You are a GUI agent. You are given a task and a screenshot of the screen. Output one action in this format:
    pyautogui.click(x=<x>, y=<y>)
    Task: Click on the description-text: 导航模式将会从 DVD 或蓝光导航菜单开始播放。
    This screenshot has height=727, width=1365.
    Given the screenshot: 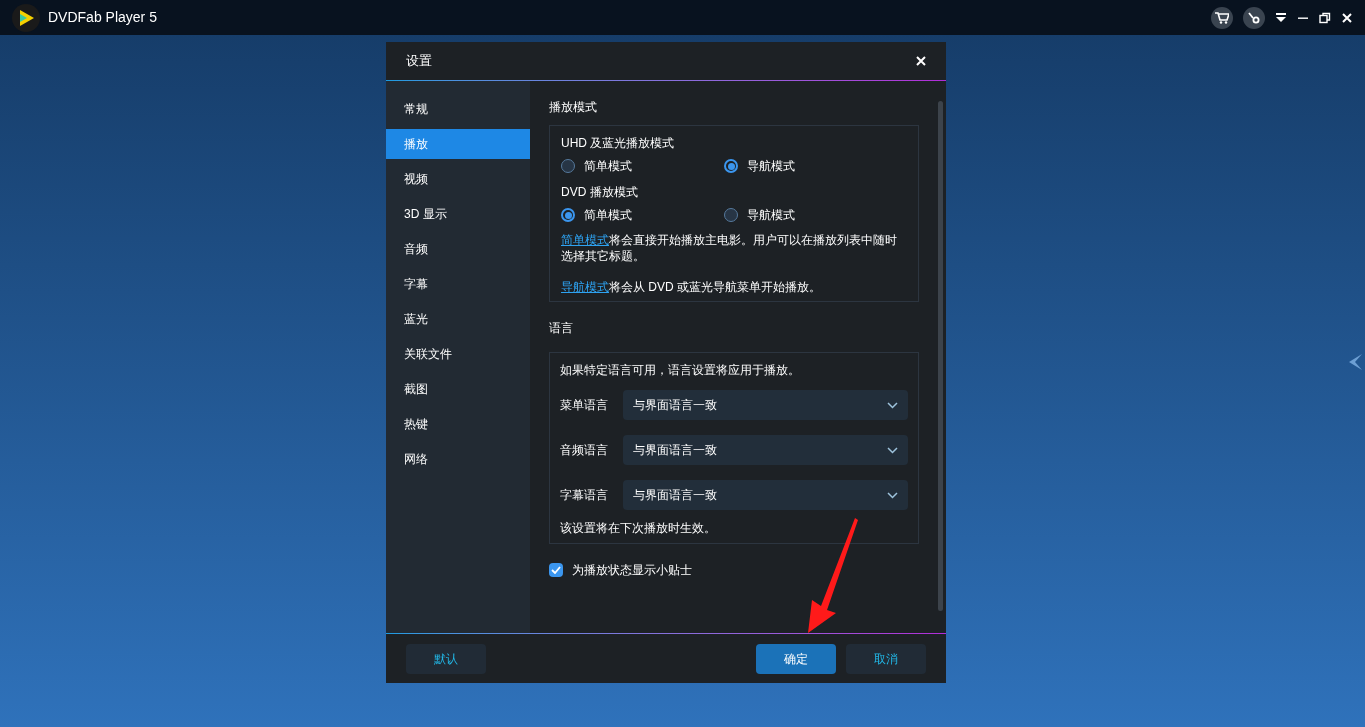 What is the action you would take?
    pyautogui.click(x=691, y=287)
    